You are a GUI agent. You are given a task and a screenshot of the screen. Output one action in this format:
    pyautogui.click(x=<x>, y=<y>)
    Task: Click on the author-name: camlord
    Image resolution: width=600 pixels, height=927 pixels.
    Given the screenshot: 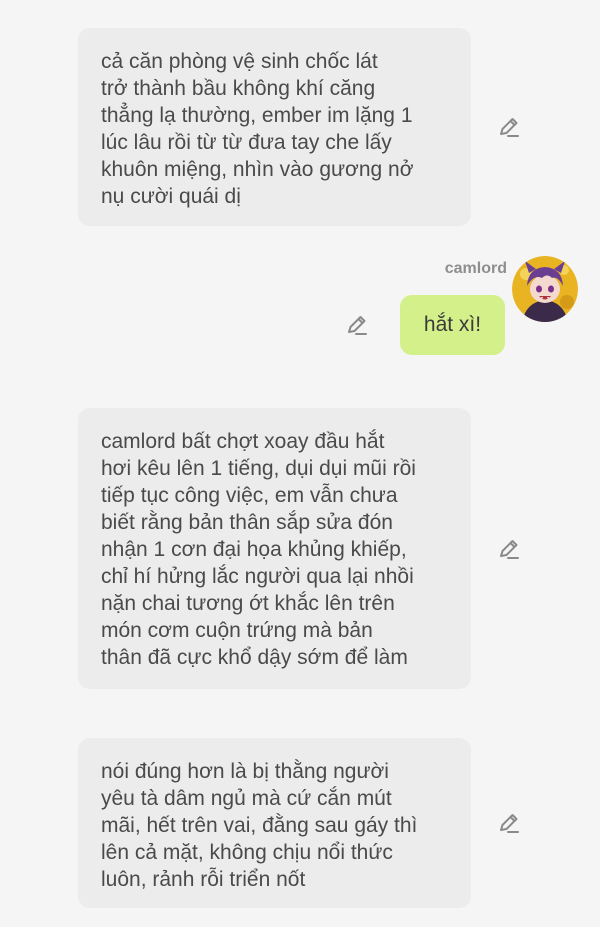 What is the action you would take?
    pyautogui.click(x=475, y=268)
    